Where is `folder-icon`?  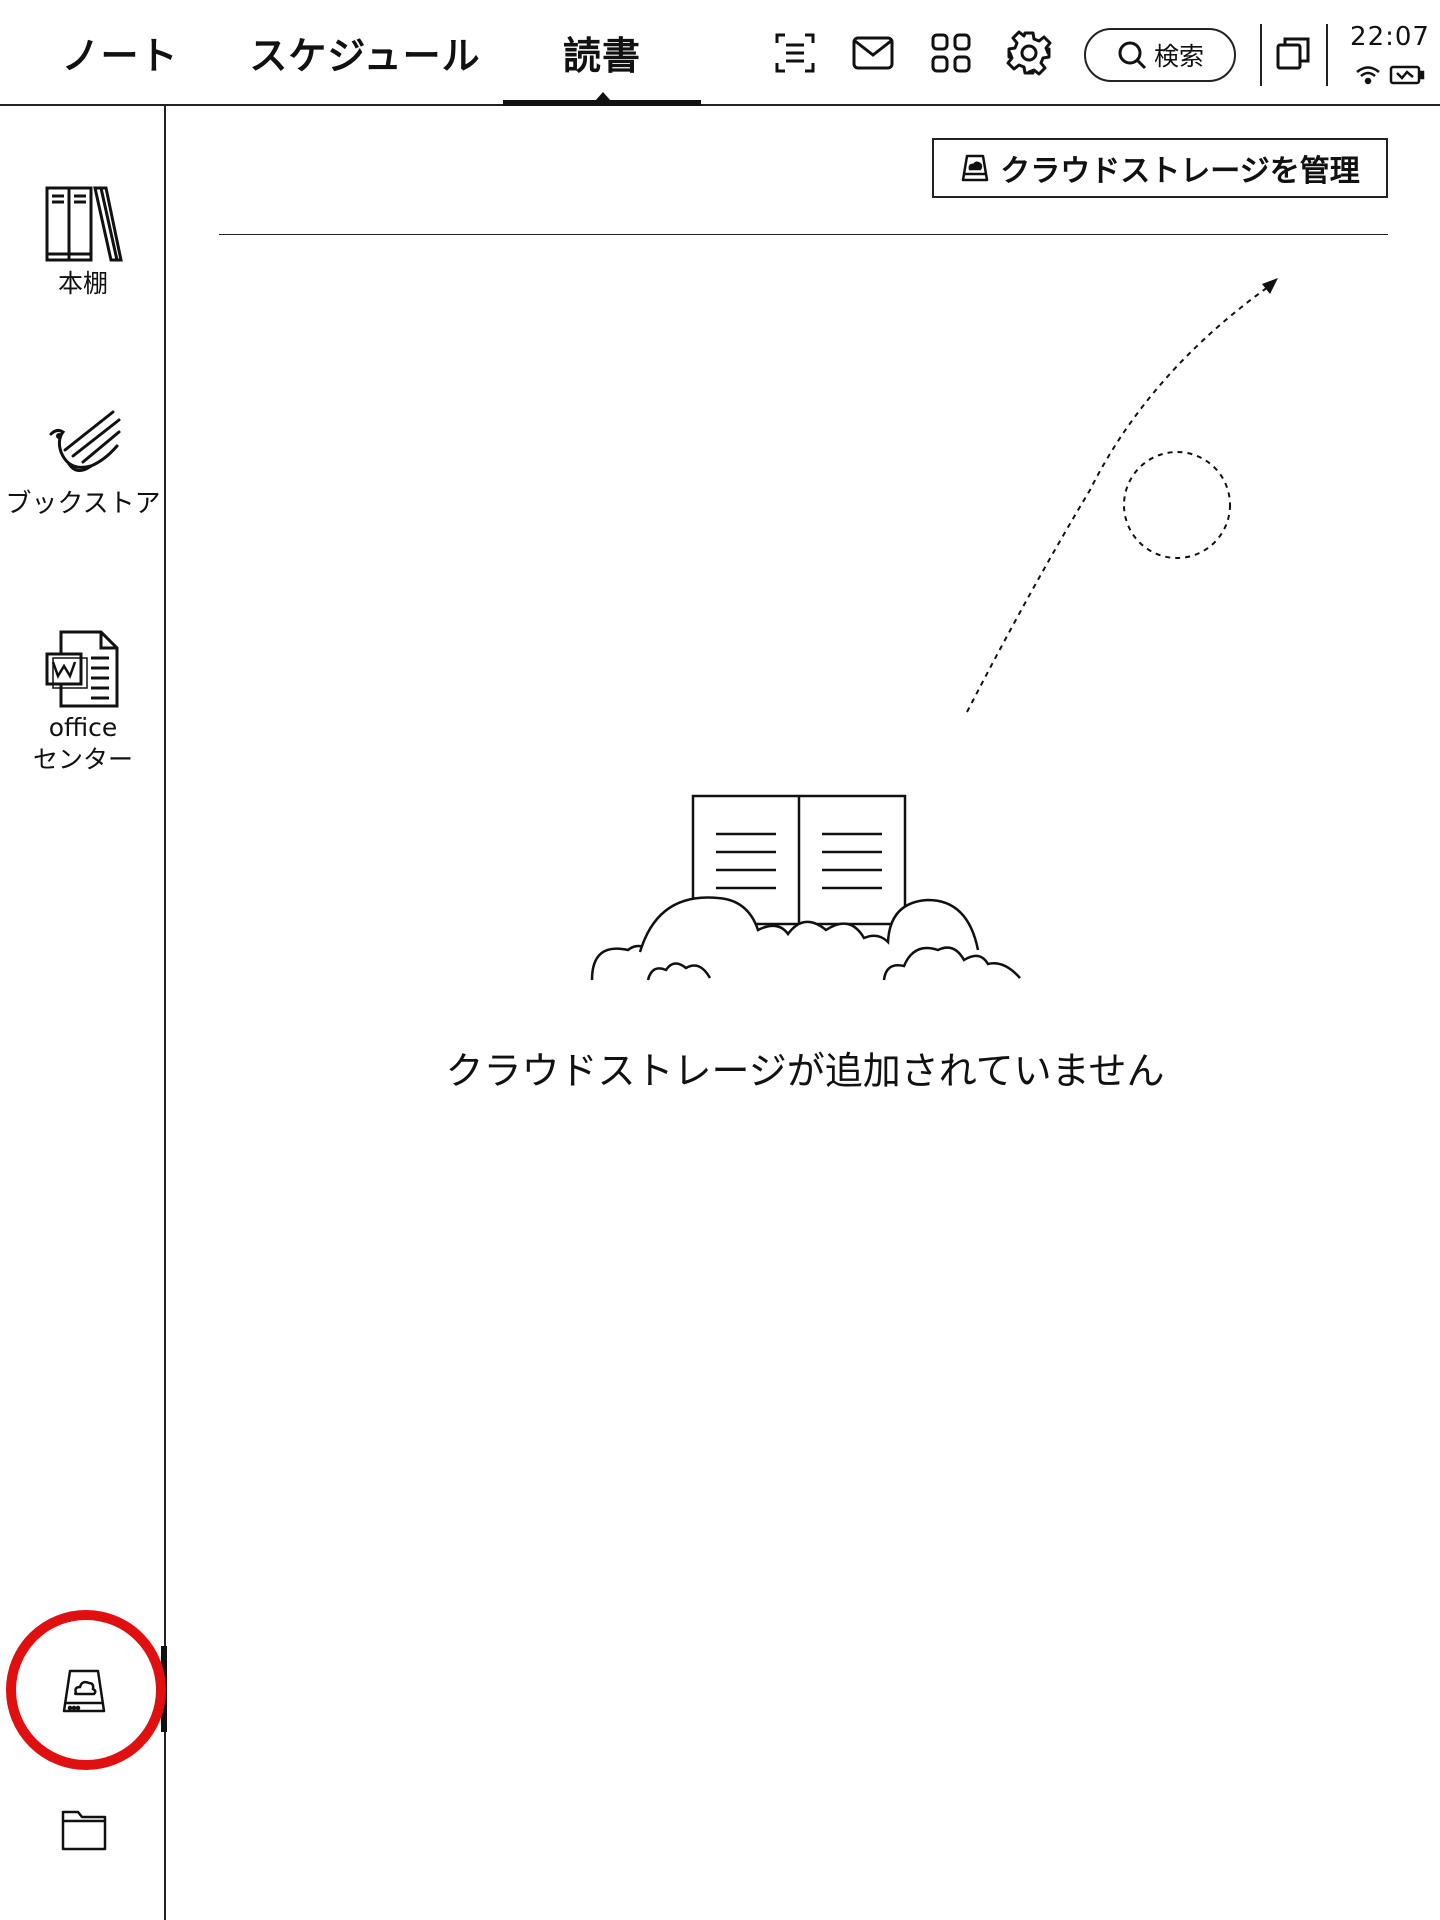 folder-icon is located at coordinates (84, 1830).